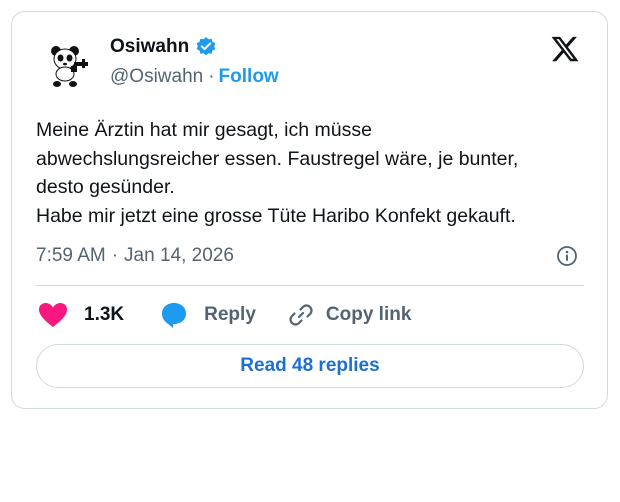  What do you see at coordinates (230, 314) in the screenshot?
I see `reply-label: Reply` at bounding box center [230, 314].